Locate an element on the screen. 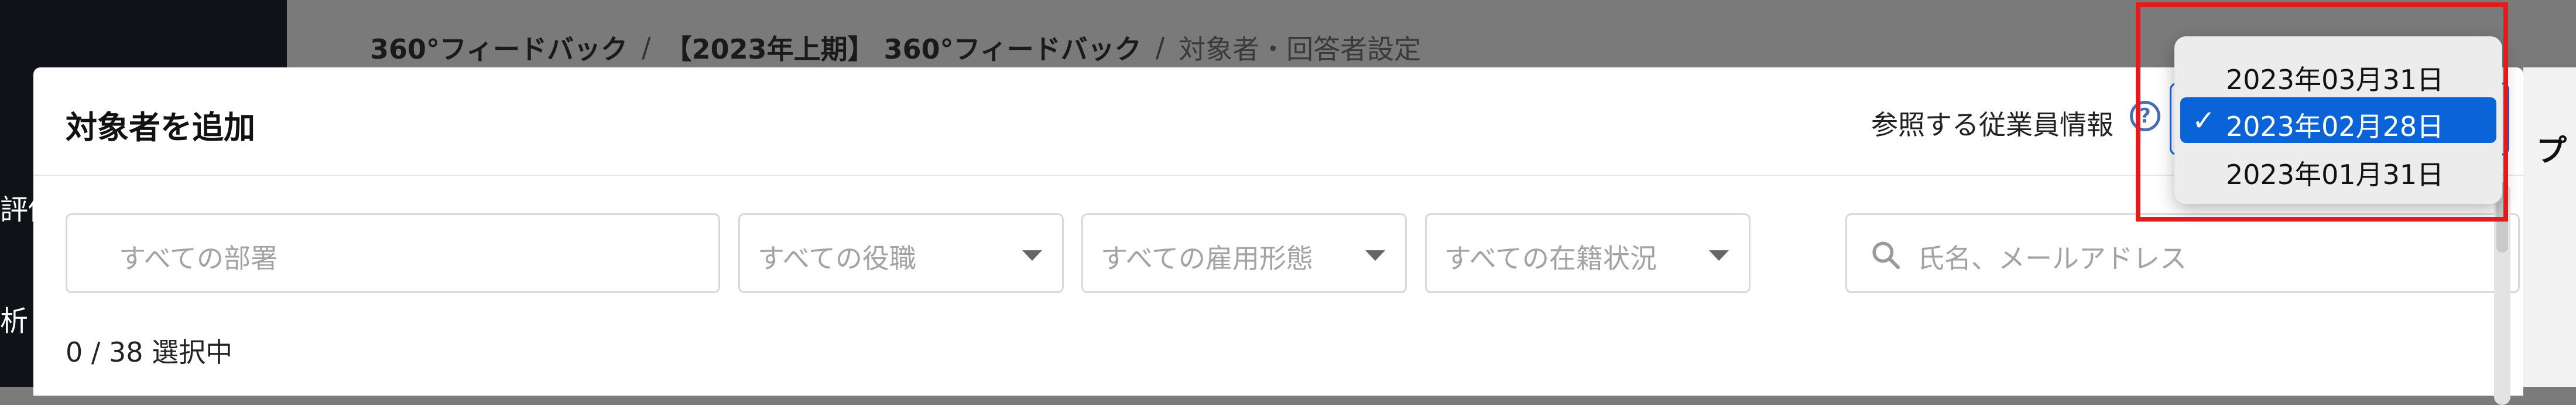 Image resolution: width=2576 pixels, height=405 pixels. search-icon is located at coordinates (1886, 255).